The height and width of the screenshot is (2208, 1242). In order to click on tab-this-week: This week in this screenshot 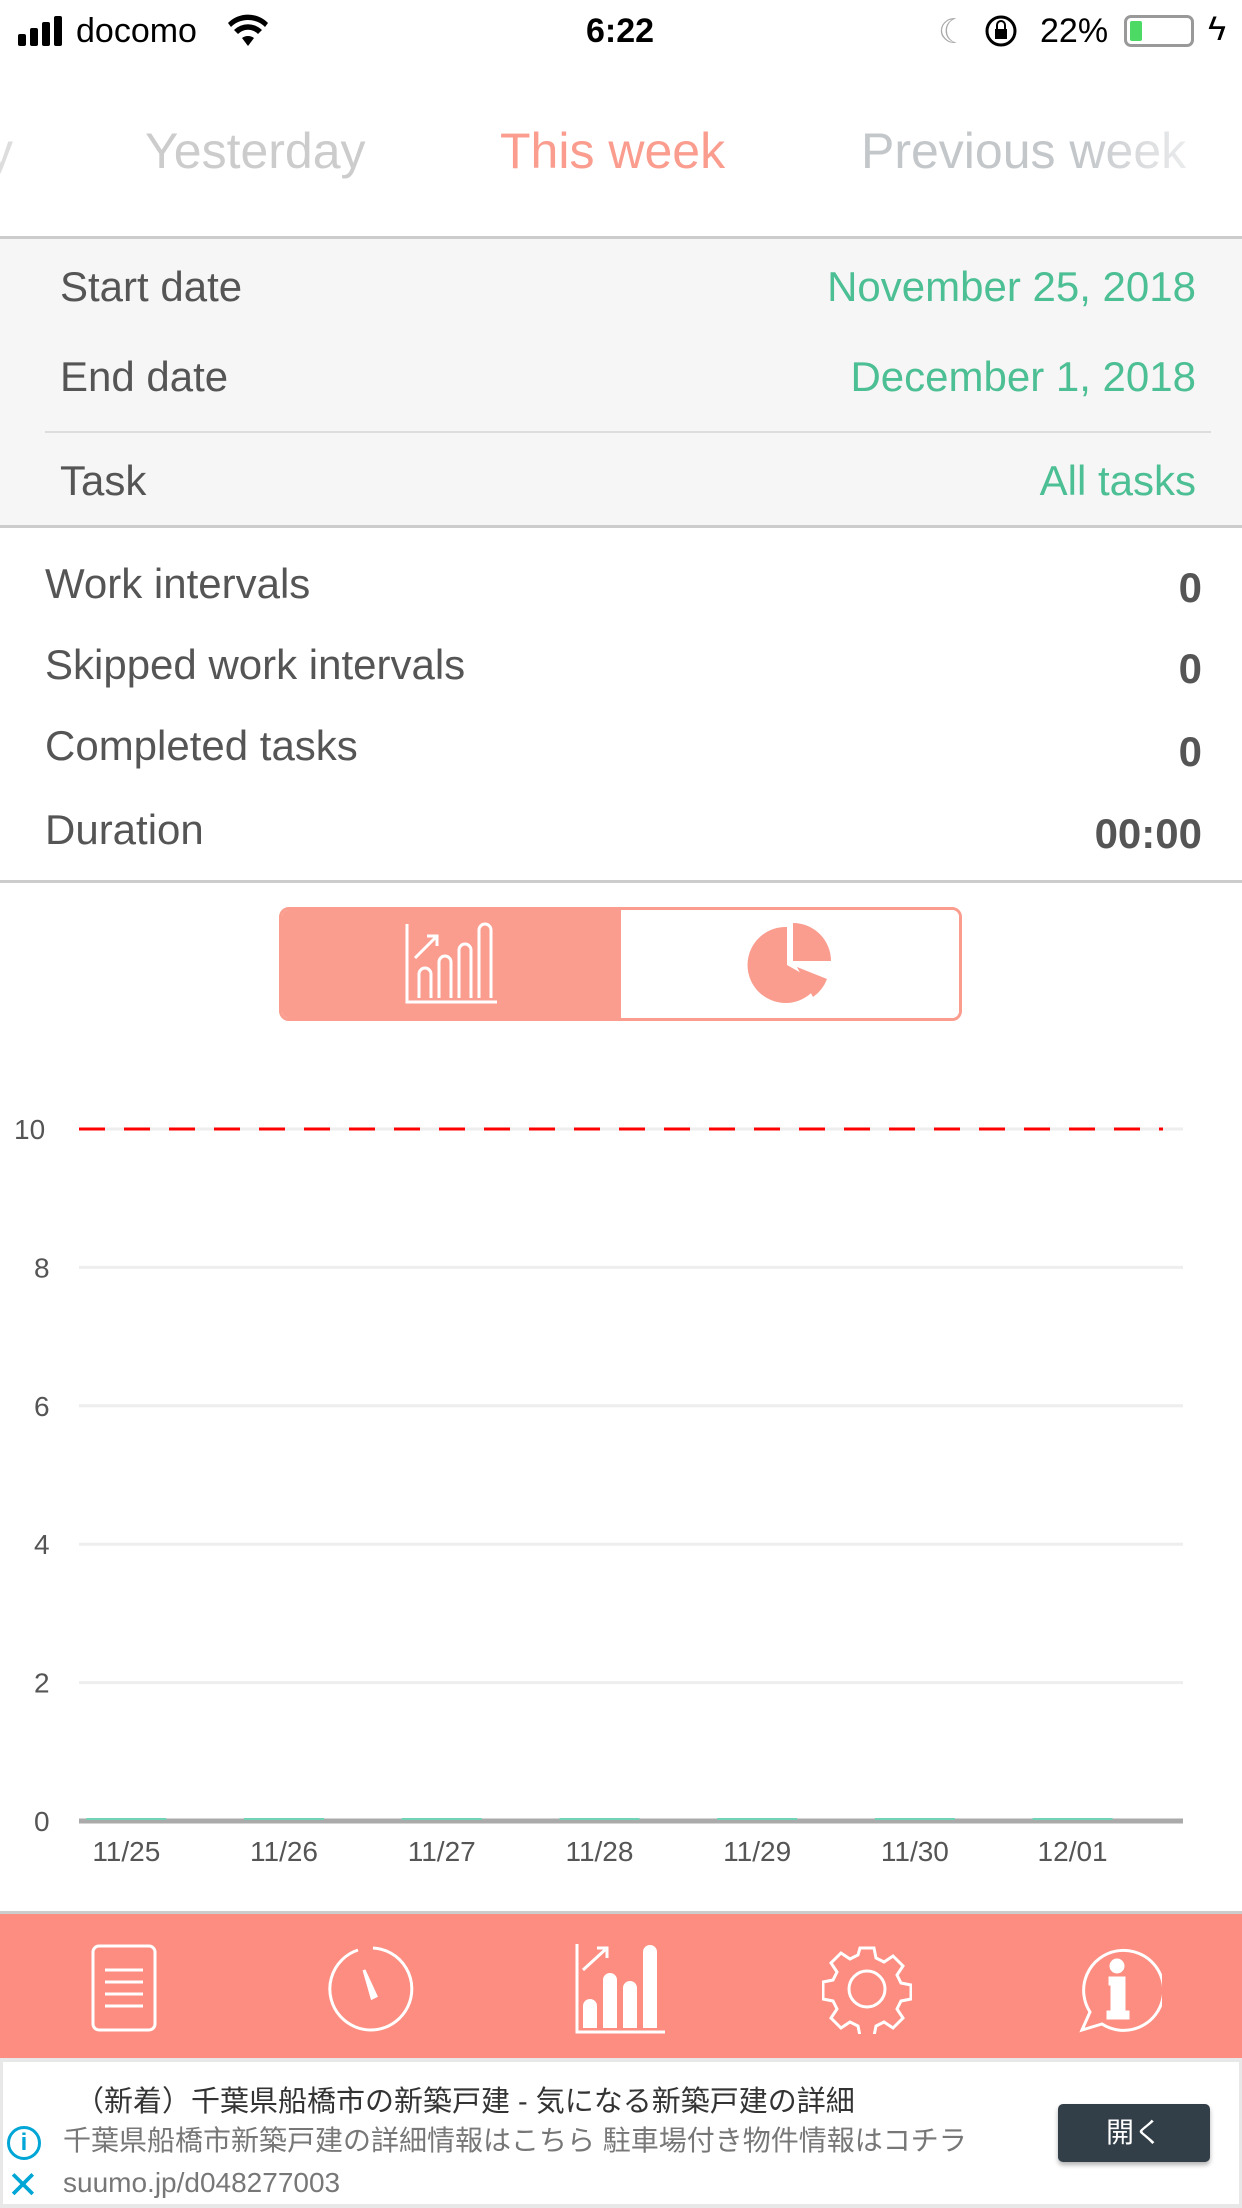, I will do `click(612, 151)`.